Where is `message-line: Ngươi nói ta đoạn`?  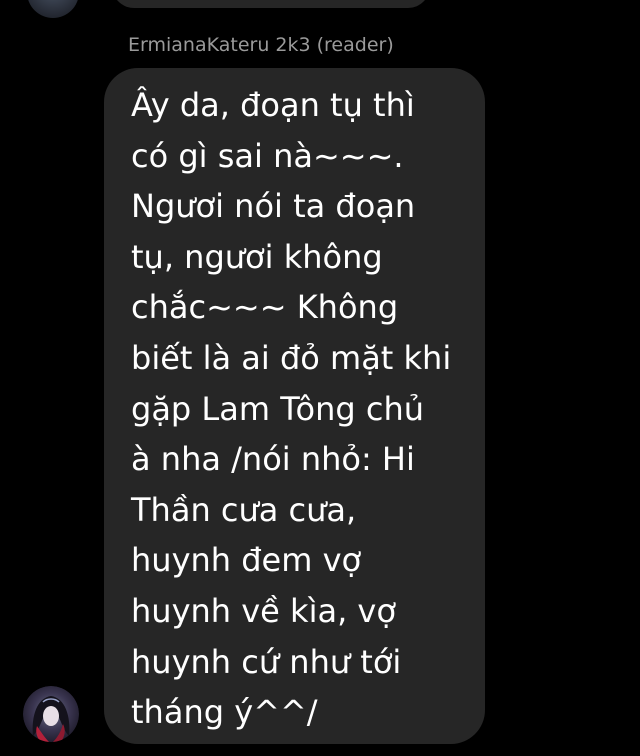
message-line: Ngươi nói ta đoạn is located at coordinates (273, 206).